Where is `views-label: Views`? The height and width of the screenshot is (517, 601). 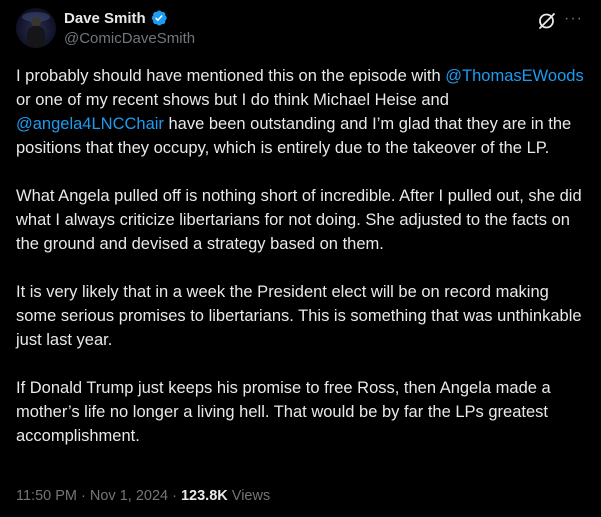
views-label: Views is located at coordinates (249, 496).